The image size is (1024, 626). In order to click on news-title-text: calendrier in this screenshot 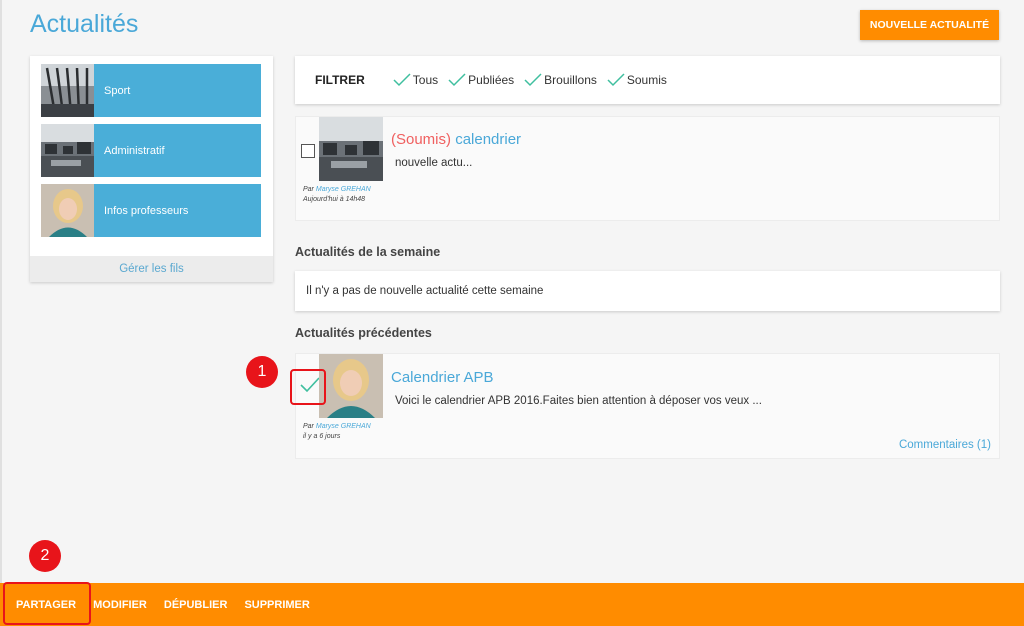, I will do `click(488, 139)`.